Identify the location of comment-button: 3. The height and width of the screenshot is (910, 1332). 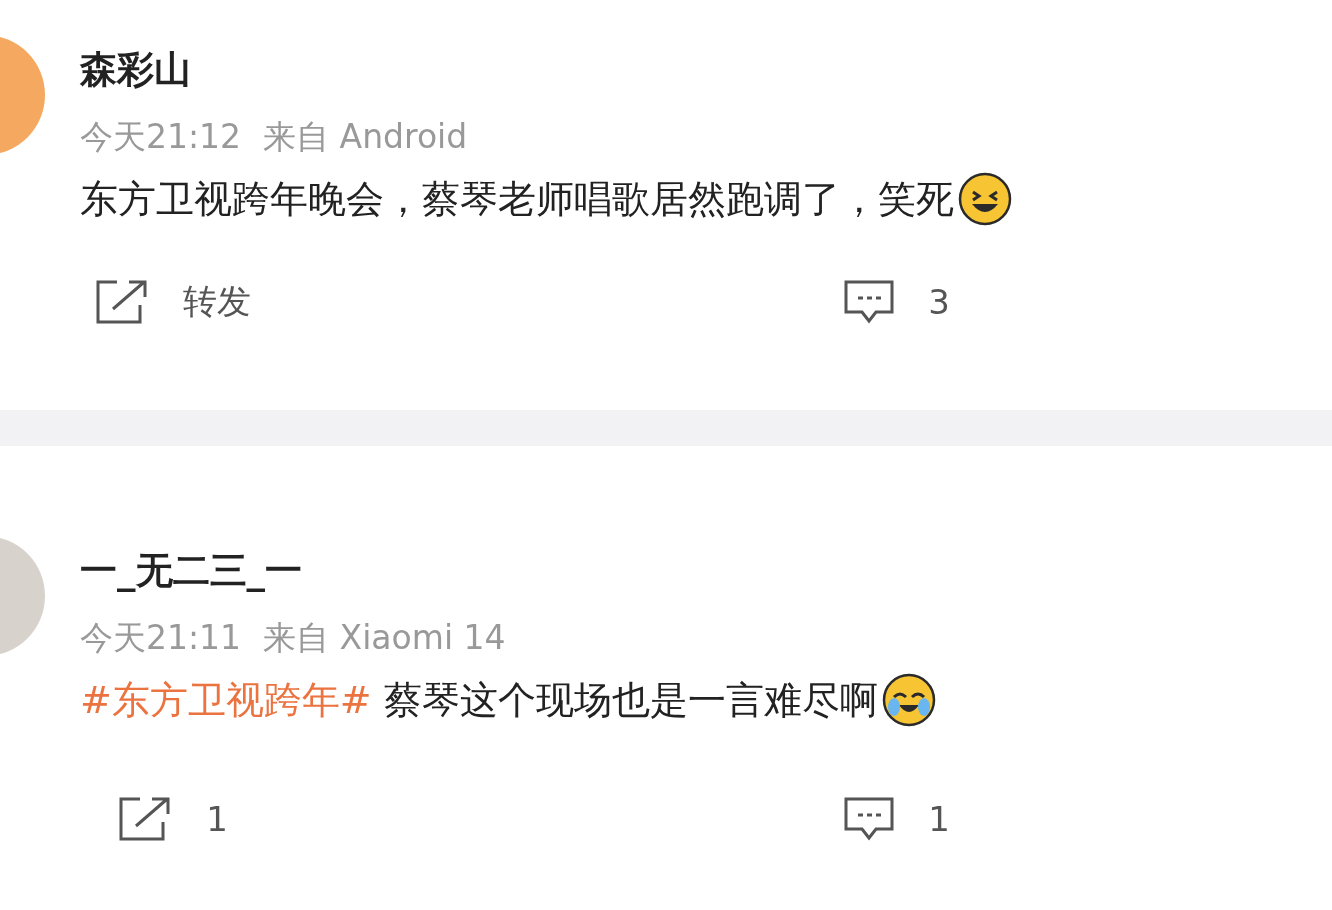
(897, 302).